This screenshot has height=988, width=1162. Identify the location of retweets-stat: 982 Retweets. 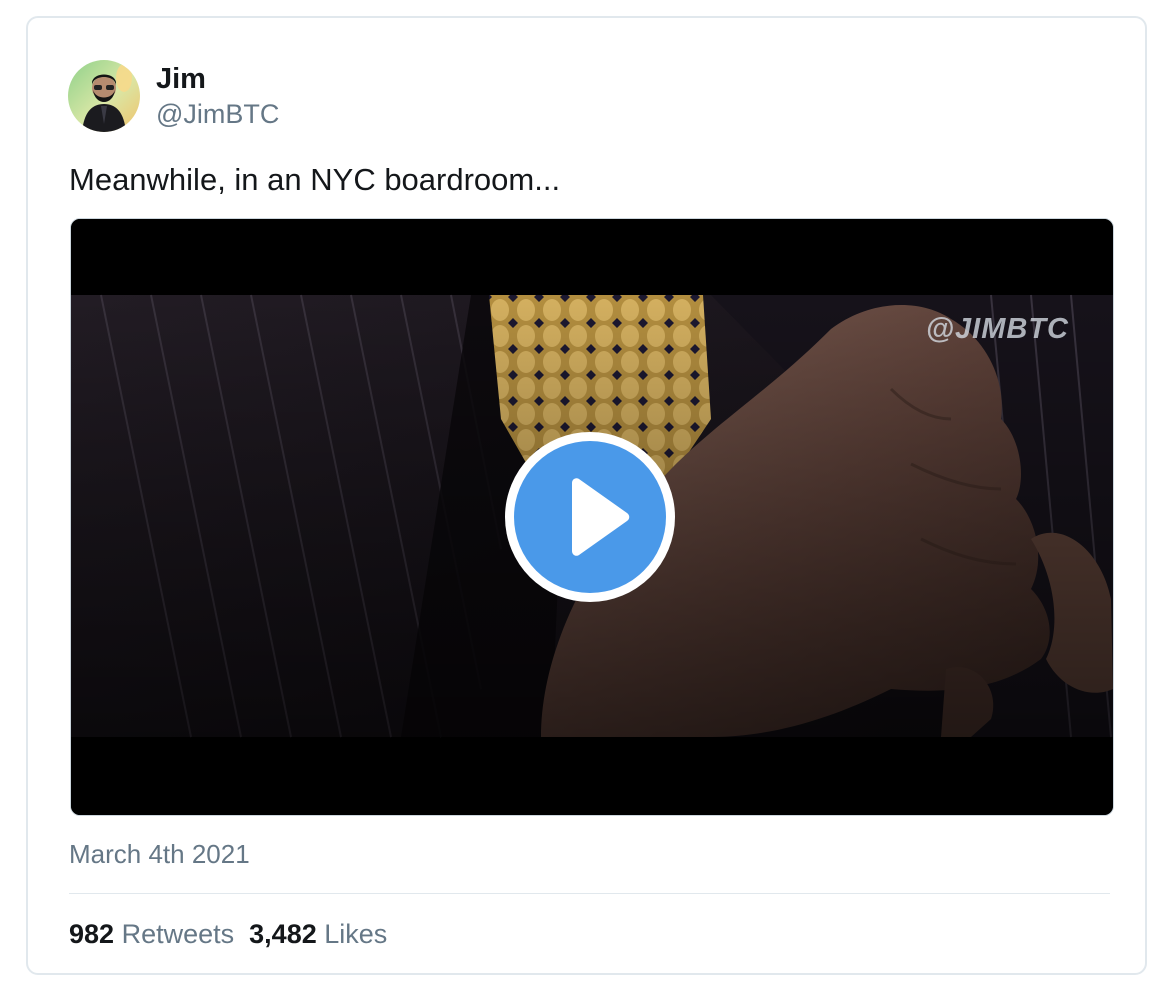
(151, 934).